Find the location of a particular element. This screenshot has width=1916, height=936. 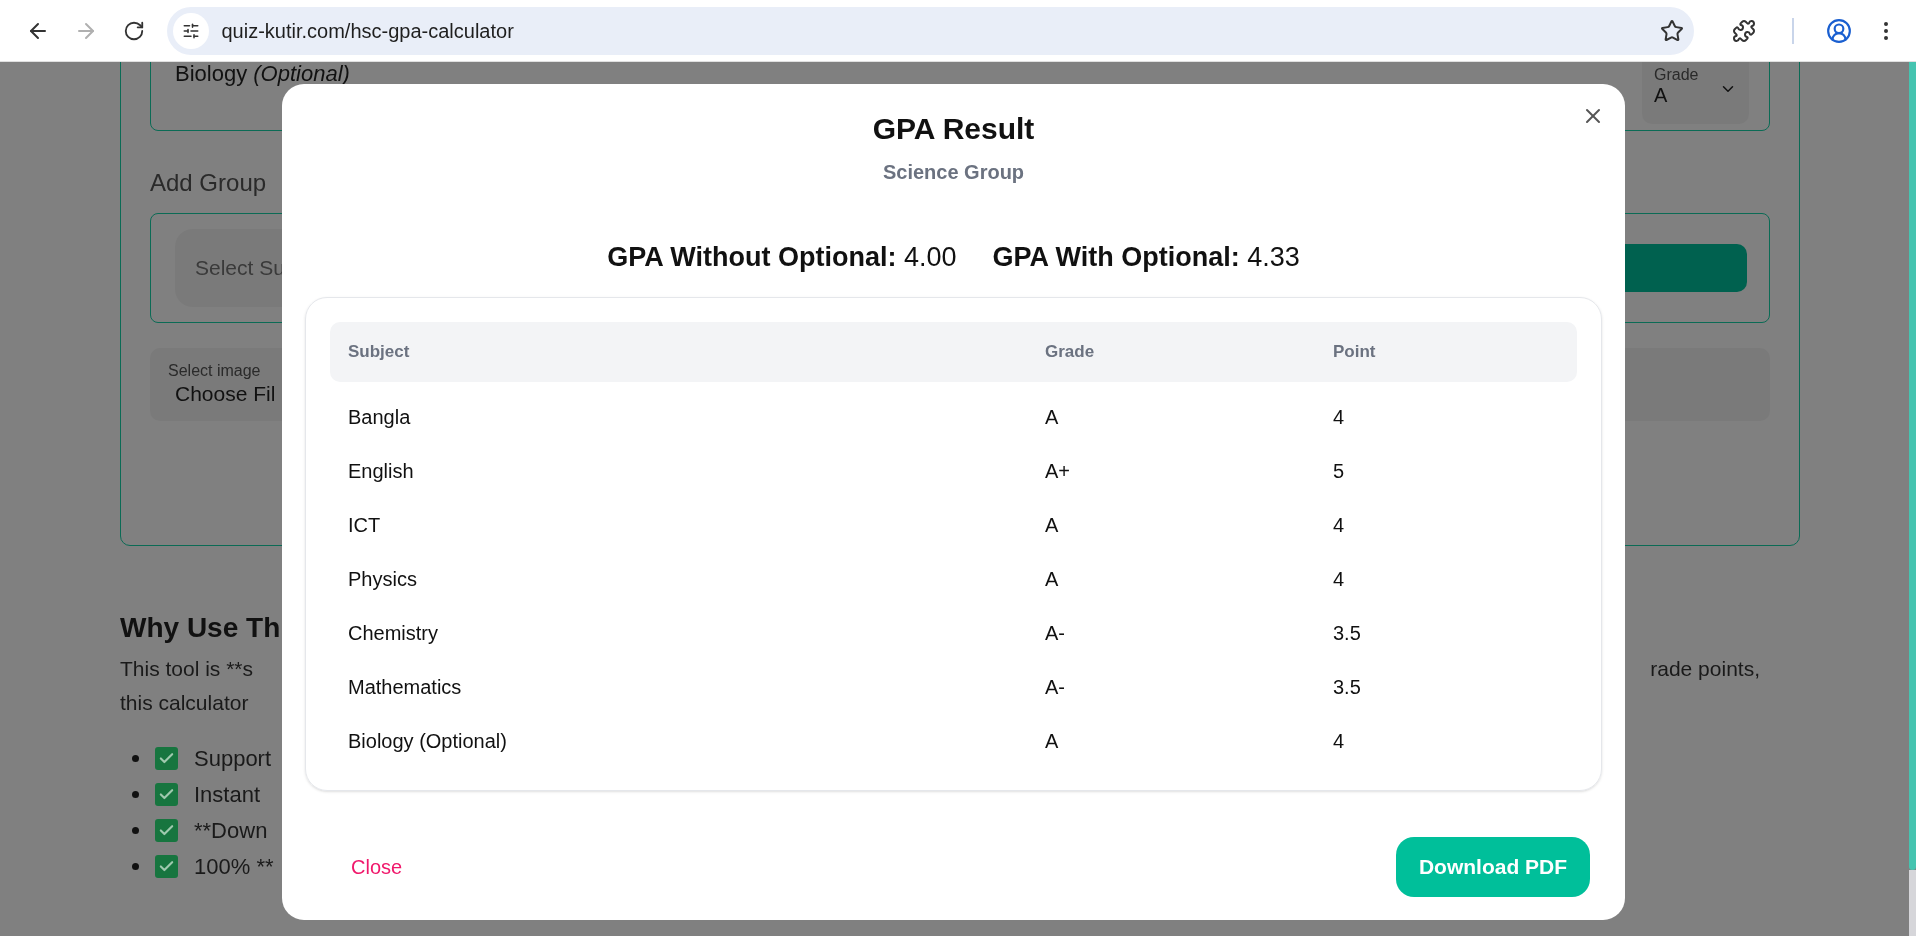

address-bar: quiz-kutir.com/hsc-gpa-calculator is located at coordinates (930, 30).